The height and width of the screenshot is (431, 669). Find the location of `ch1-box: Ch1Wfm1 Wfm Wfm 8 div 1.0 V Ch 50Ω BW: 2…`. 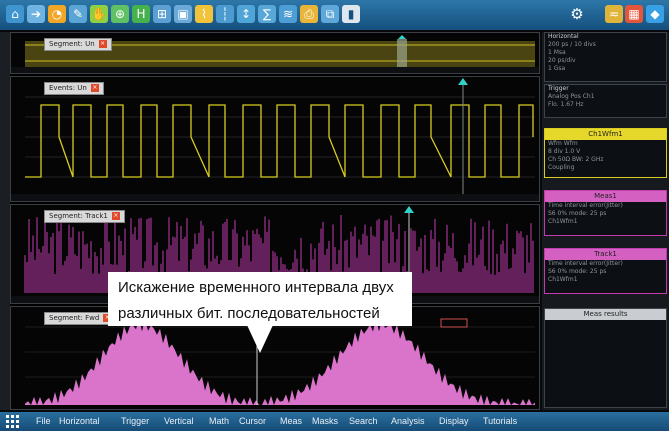

ch1-box: Ch1Wfm1 Wfm Wfm 8 div 1.0 V Ch 50Ω BW: 2… is located at coordinates (605, 153).